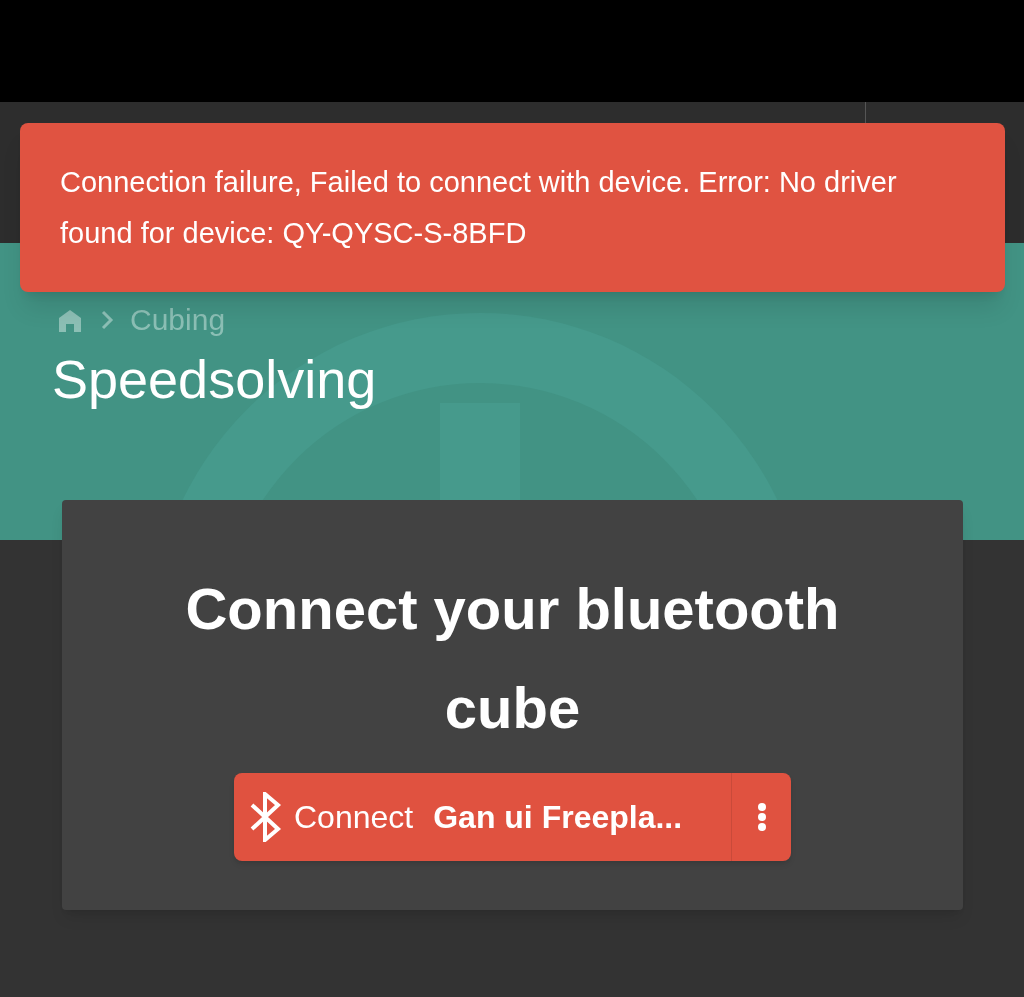  I want to click on toast-message: Connection failure, Failed to connect with device. Error: No driver found for device: QY-QYSC-S-8BFD, so click(479, 207).